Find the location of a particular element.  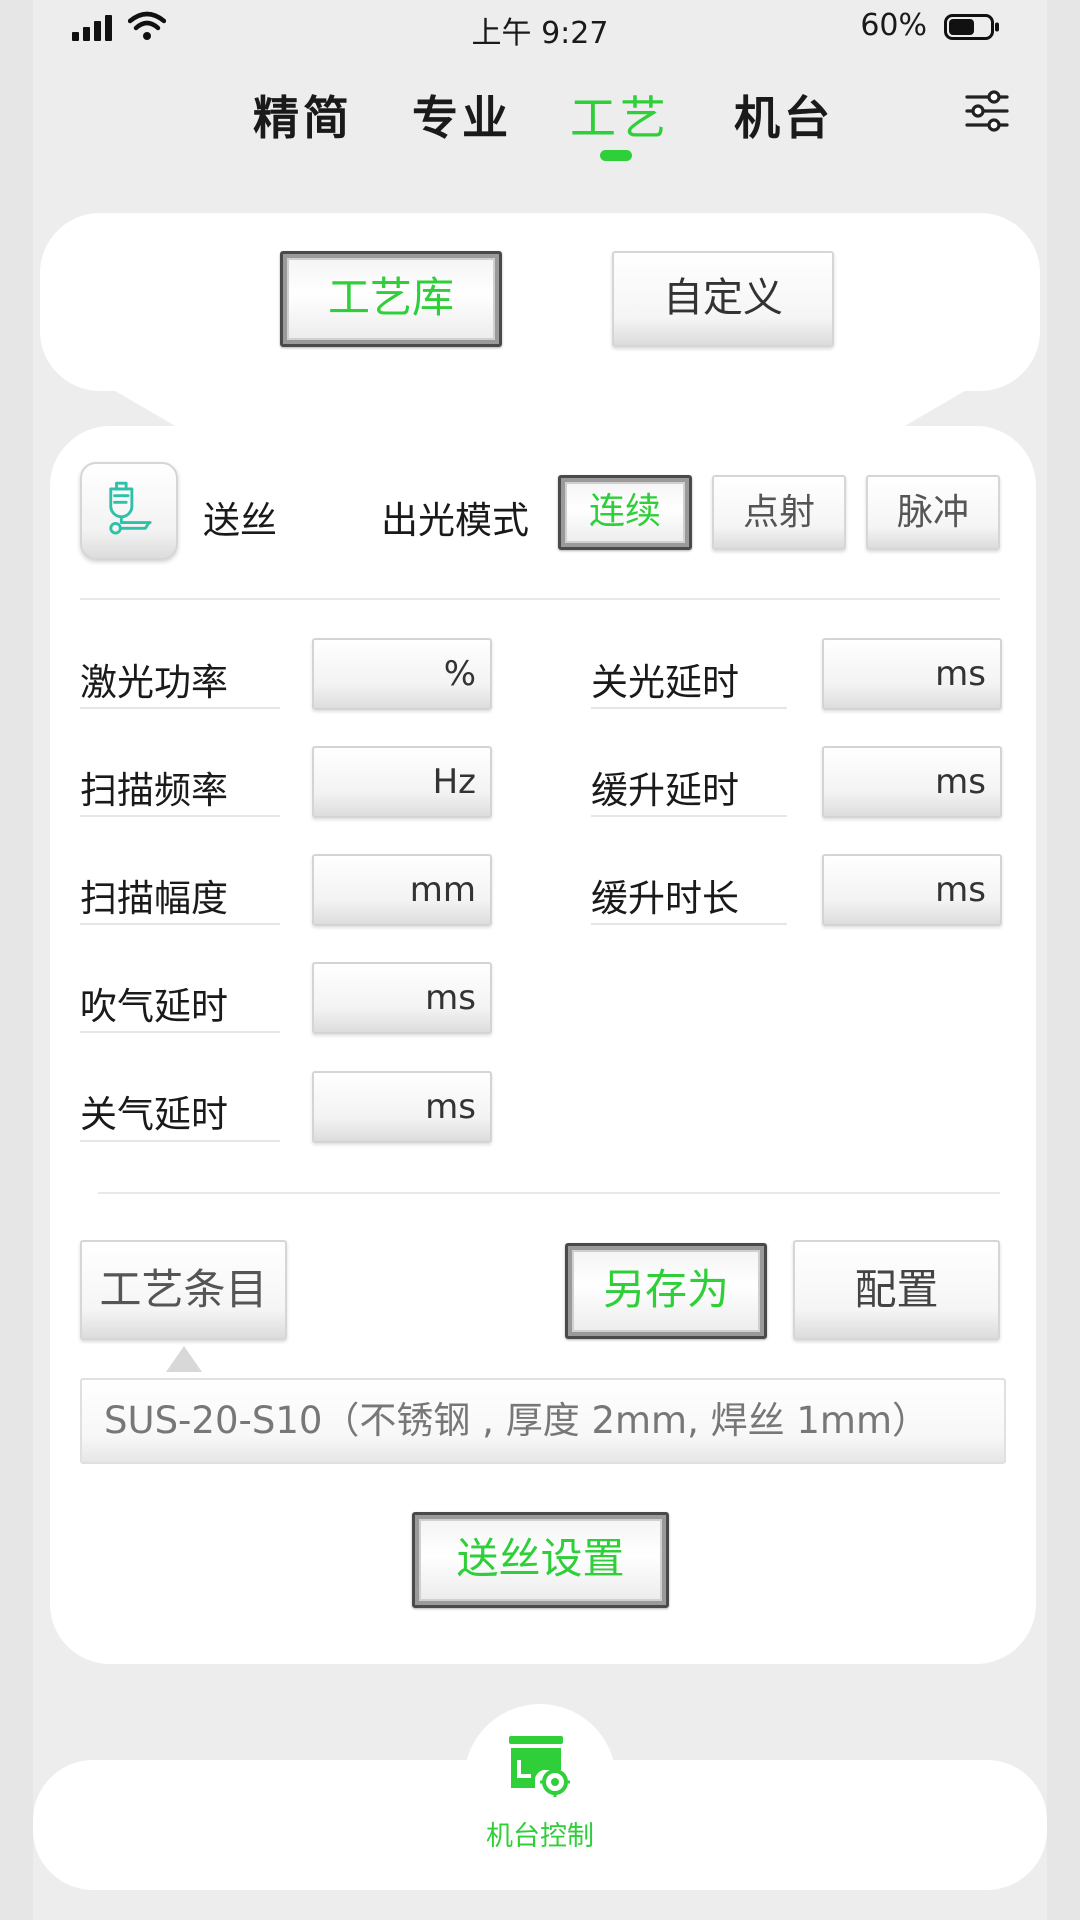

tab-process: 工艺 is located at coordinates (620, 115).